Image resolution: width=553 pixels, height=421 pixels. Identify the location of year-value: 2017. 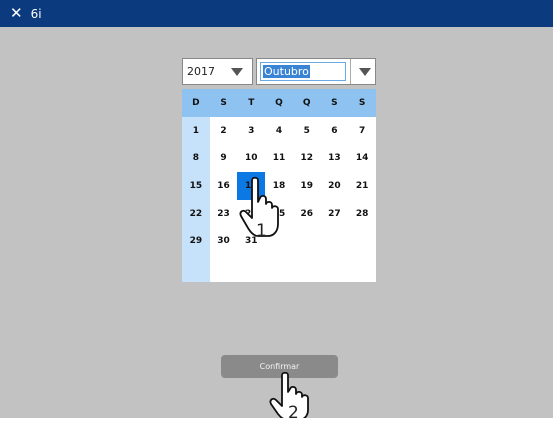
(201, 71).